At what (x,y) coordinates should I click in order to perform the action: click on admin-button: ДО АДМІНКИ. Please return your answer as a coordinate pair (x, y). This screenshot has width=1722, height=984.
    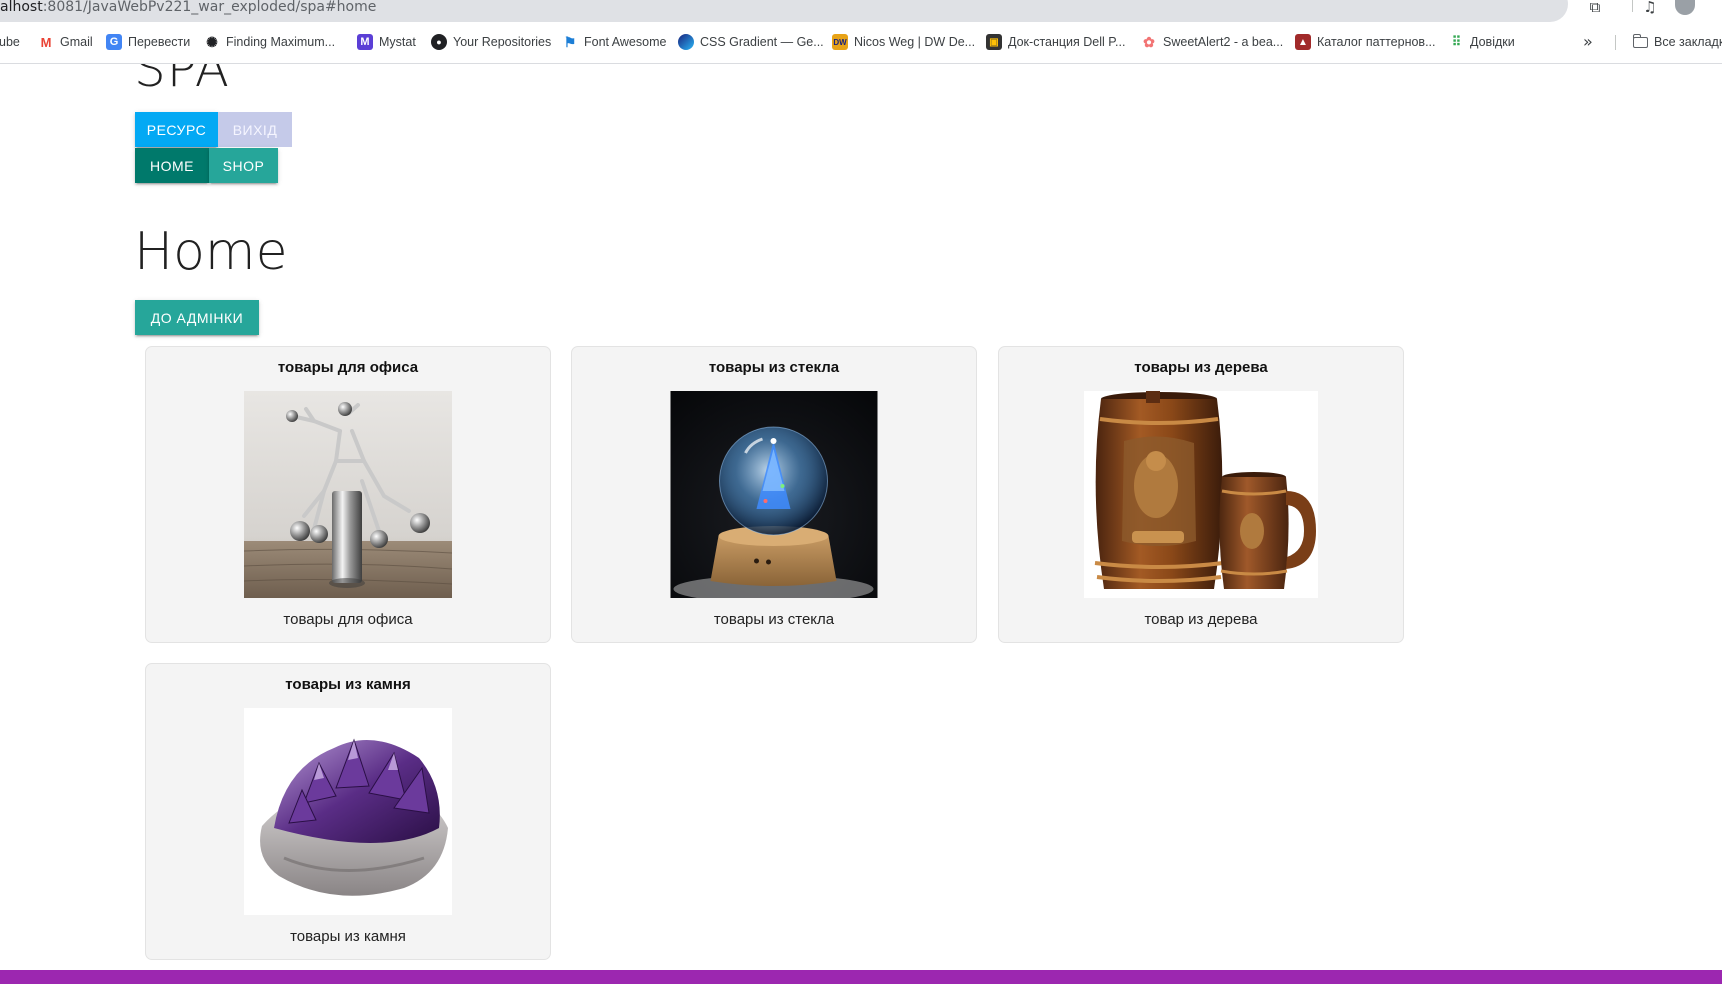
    Looking at the image, I should click on (197, 317).